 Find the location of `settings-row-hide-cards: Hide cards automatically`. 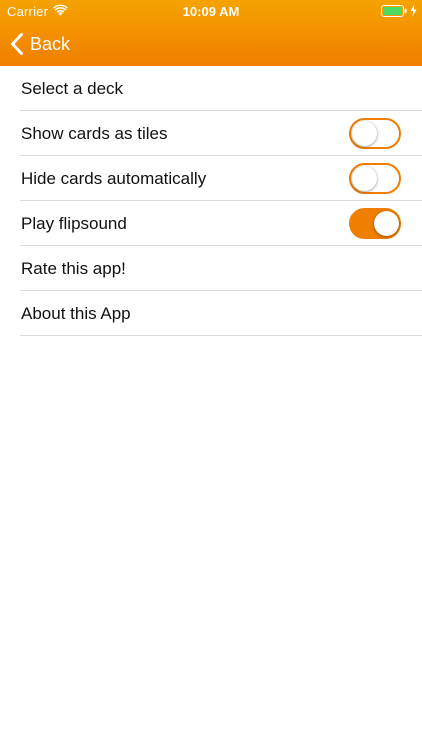

settings-row-hide-cards: Hide cards automatically is located at coordinates (211, 178).